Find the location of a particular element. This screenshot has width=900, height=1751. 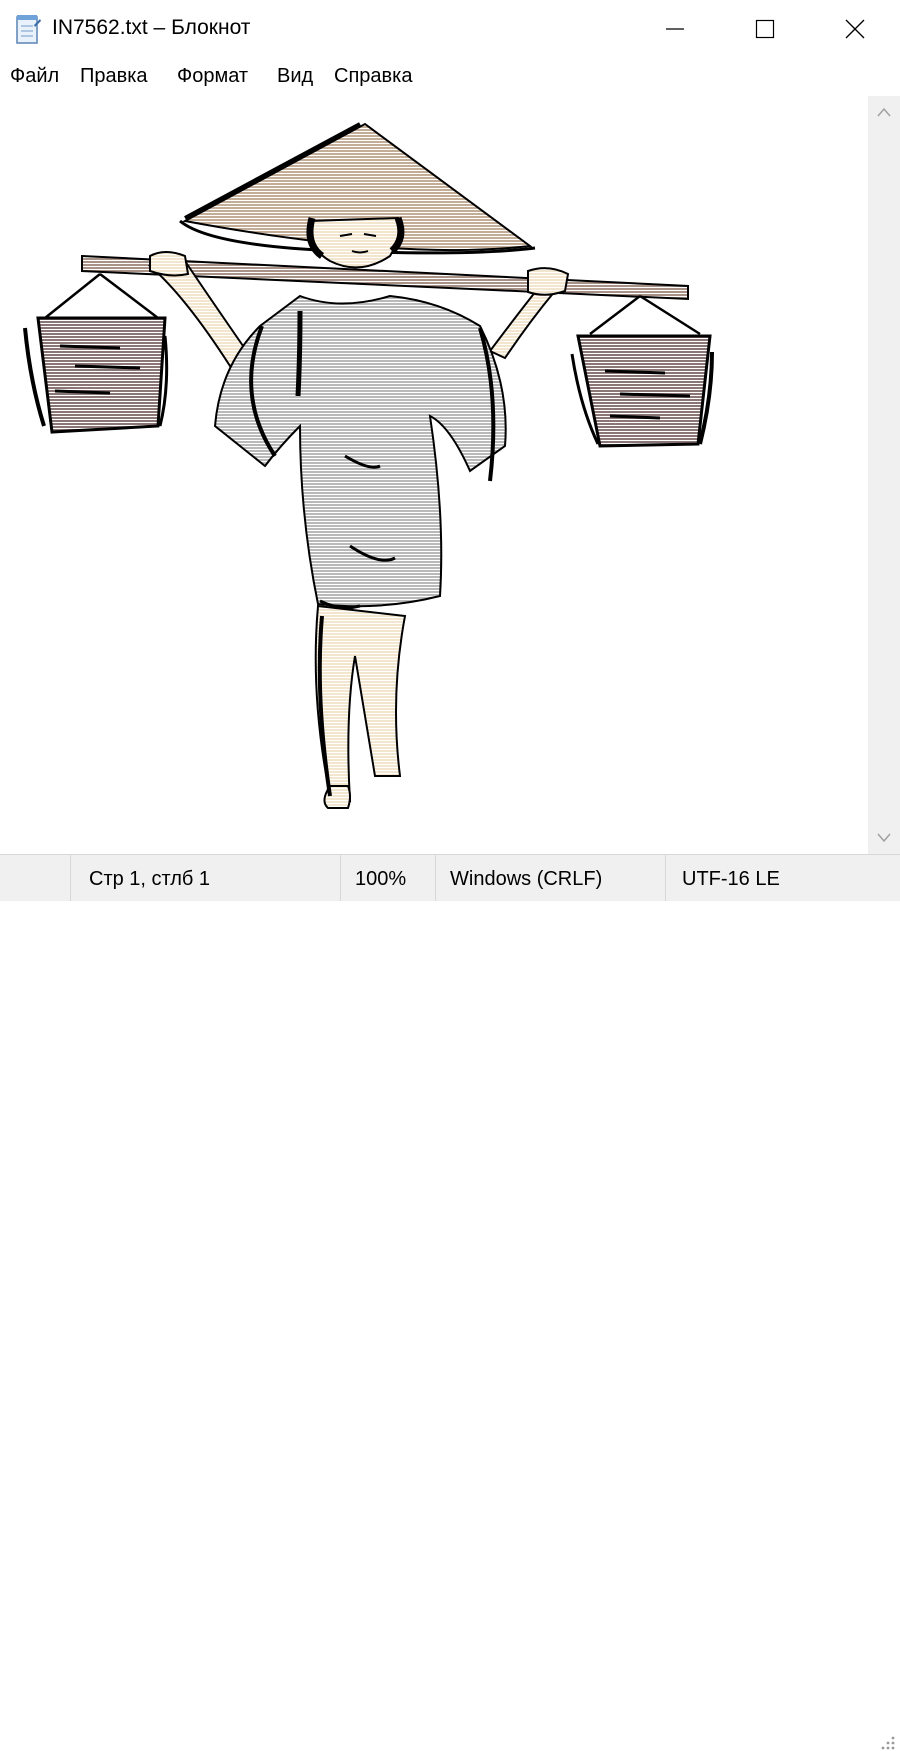

right-arm is located at coordinates (522, 322).